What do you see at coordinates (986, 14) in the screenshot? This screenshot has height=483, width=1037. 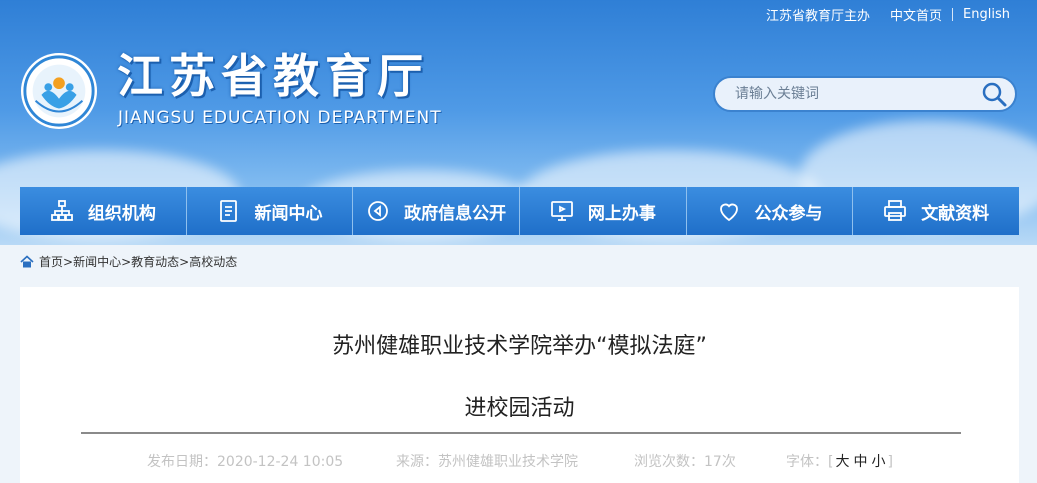 I see `english-link: English` at bounding box center [986, 14].